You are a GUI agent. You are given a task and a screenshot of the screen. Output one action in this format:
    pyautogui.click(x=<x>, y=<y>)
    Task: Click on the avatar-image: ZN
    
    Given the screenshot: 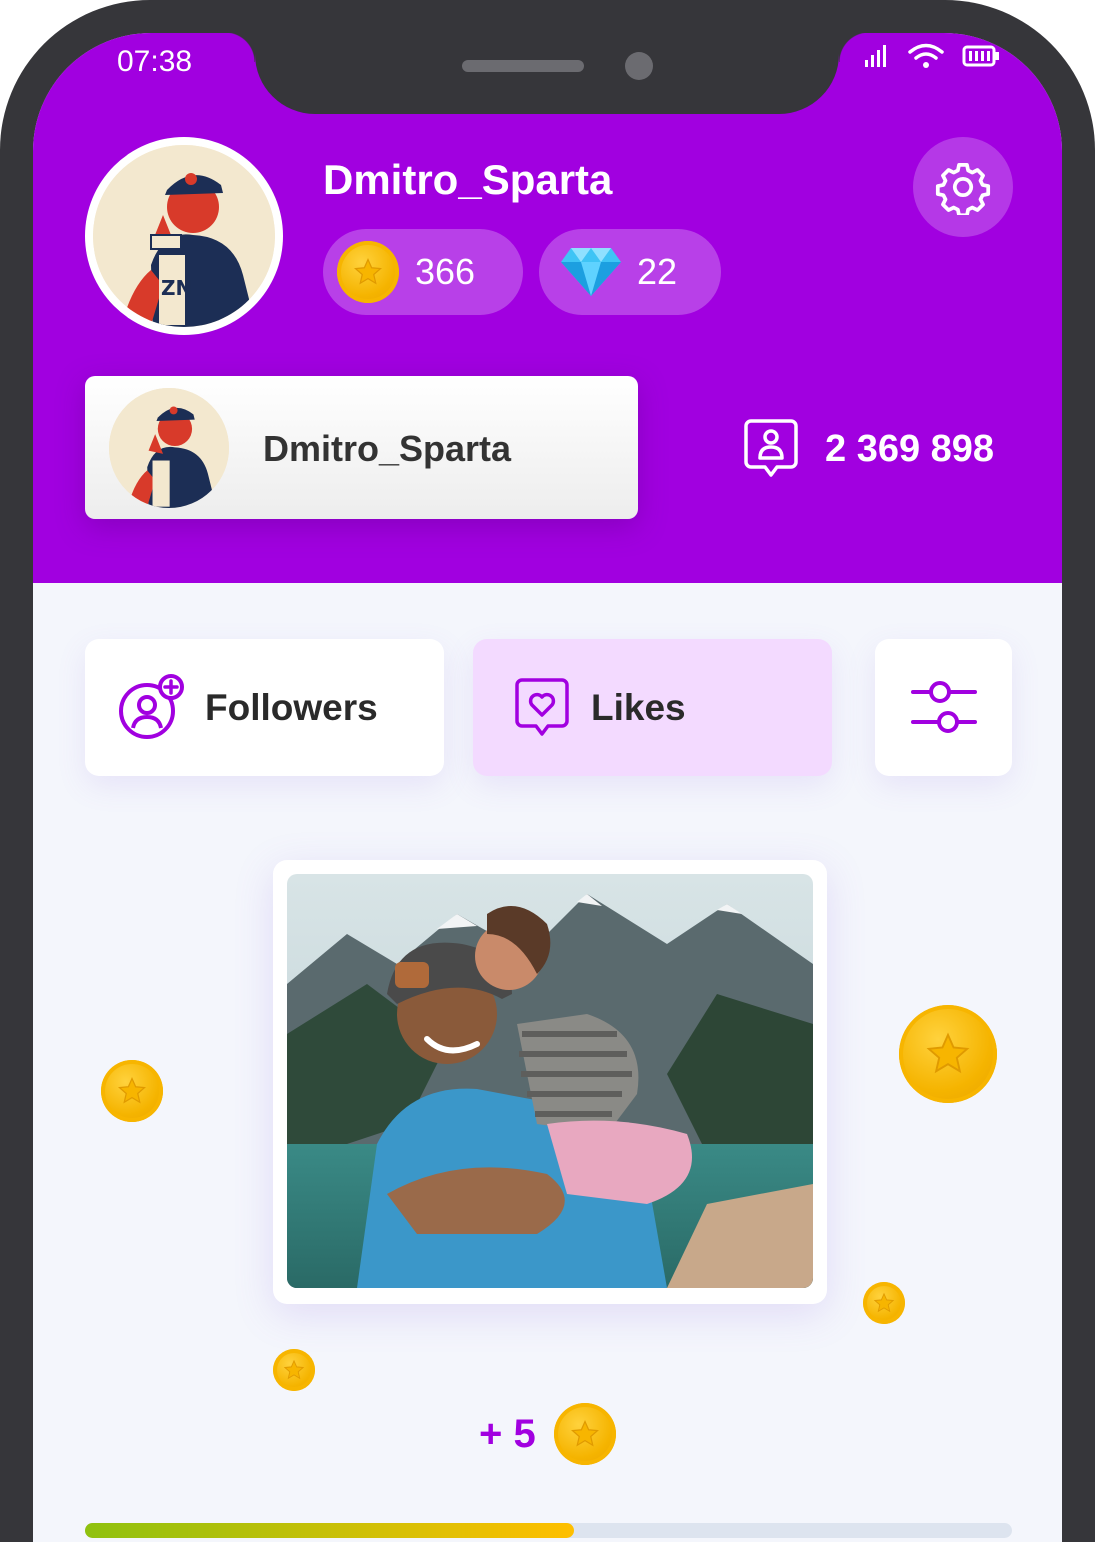 What is the action you would take?
    pyautogui.click(x=184, y=236)
    